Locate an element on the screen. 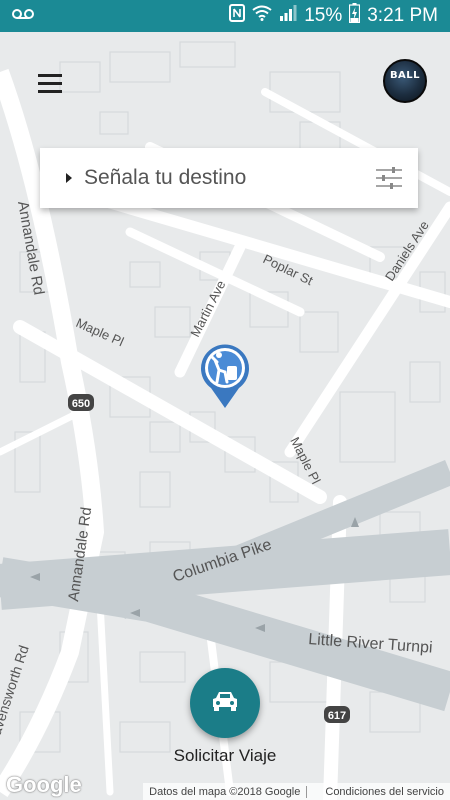 This screenshot has height=800, width=450. nfc-icon is located at coordinates (237, 16).